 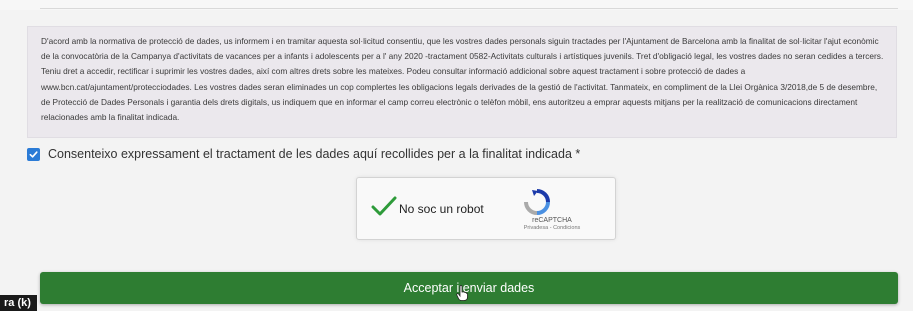 What do you see at coordinates (18, 303) in the screenshot?
I see `corner-overlay-label: ra (k)` at bounding box center [18, 303].